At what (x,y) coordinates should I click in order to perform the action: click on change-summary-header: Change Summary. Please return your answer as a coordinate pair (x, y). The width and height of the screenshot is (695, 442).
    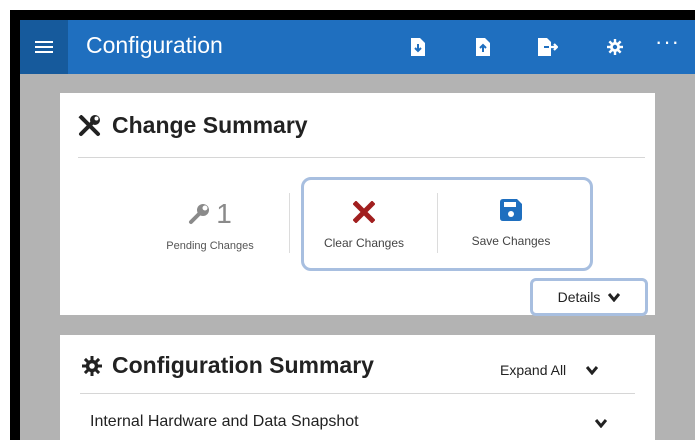
    Looking at the image, I should click on (193, 125).